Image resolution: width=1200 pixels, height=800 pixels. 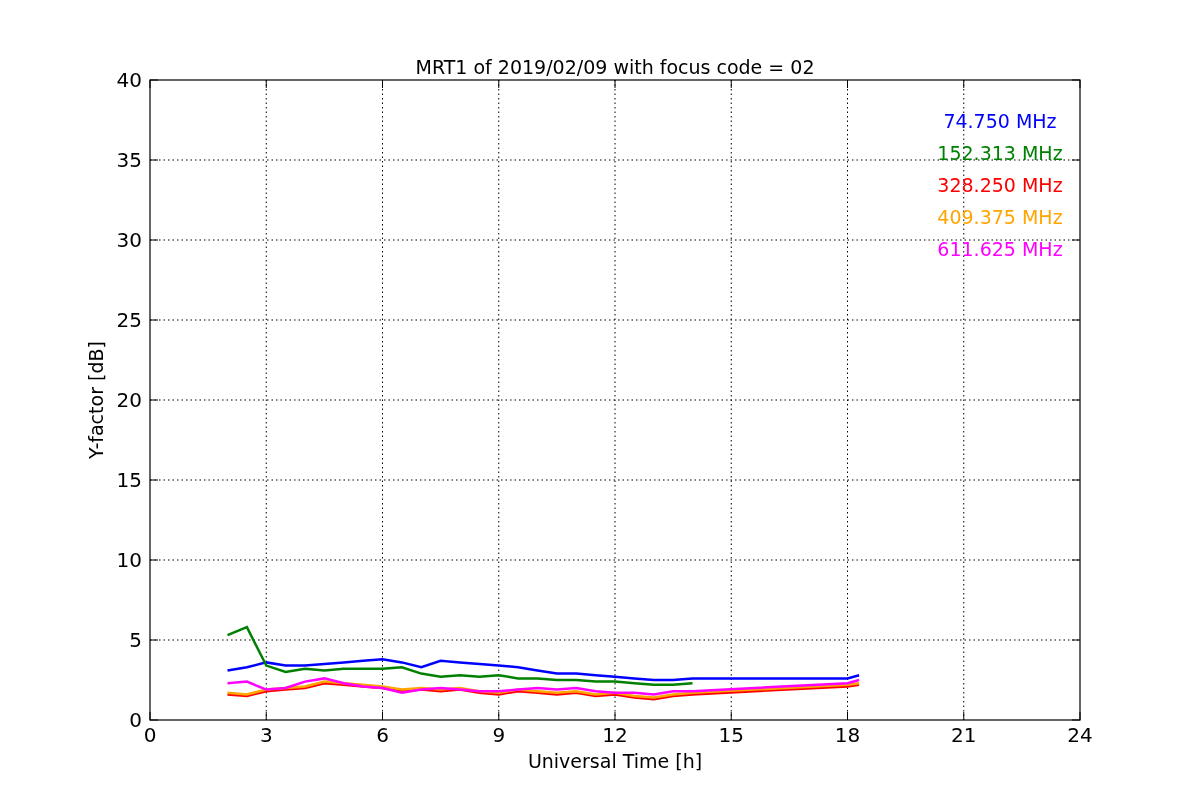 I want to click on y-tick-label: 40, so click(x=129, y=80).